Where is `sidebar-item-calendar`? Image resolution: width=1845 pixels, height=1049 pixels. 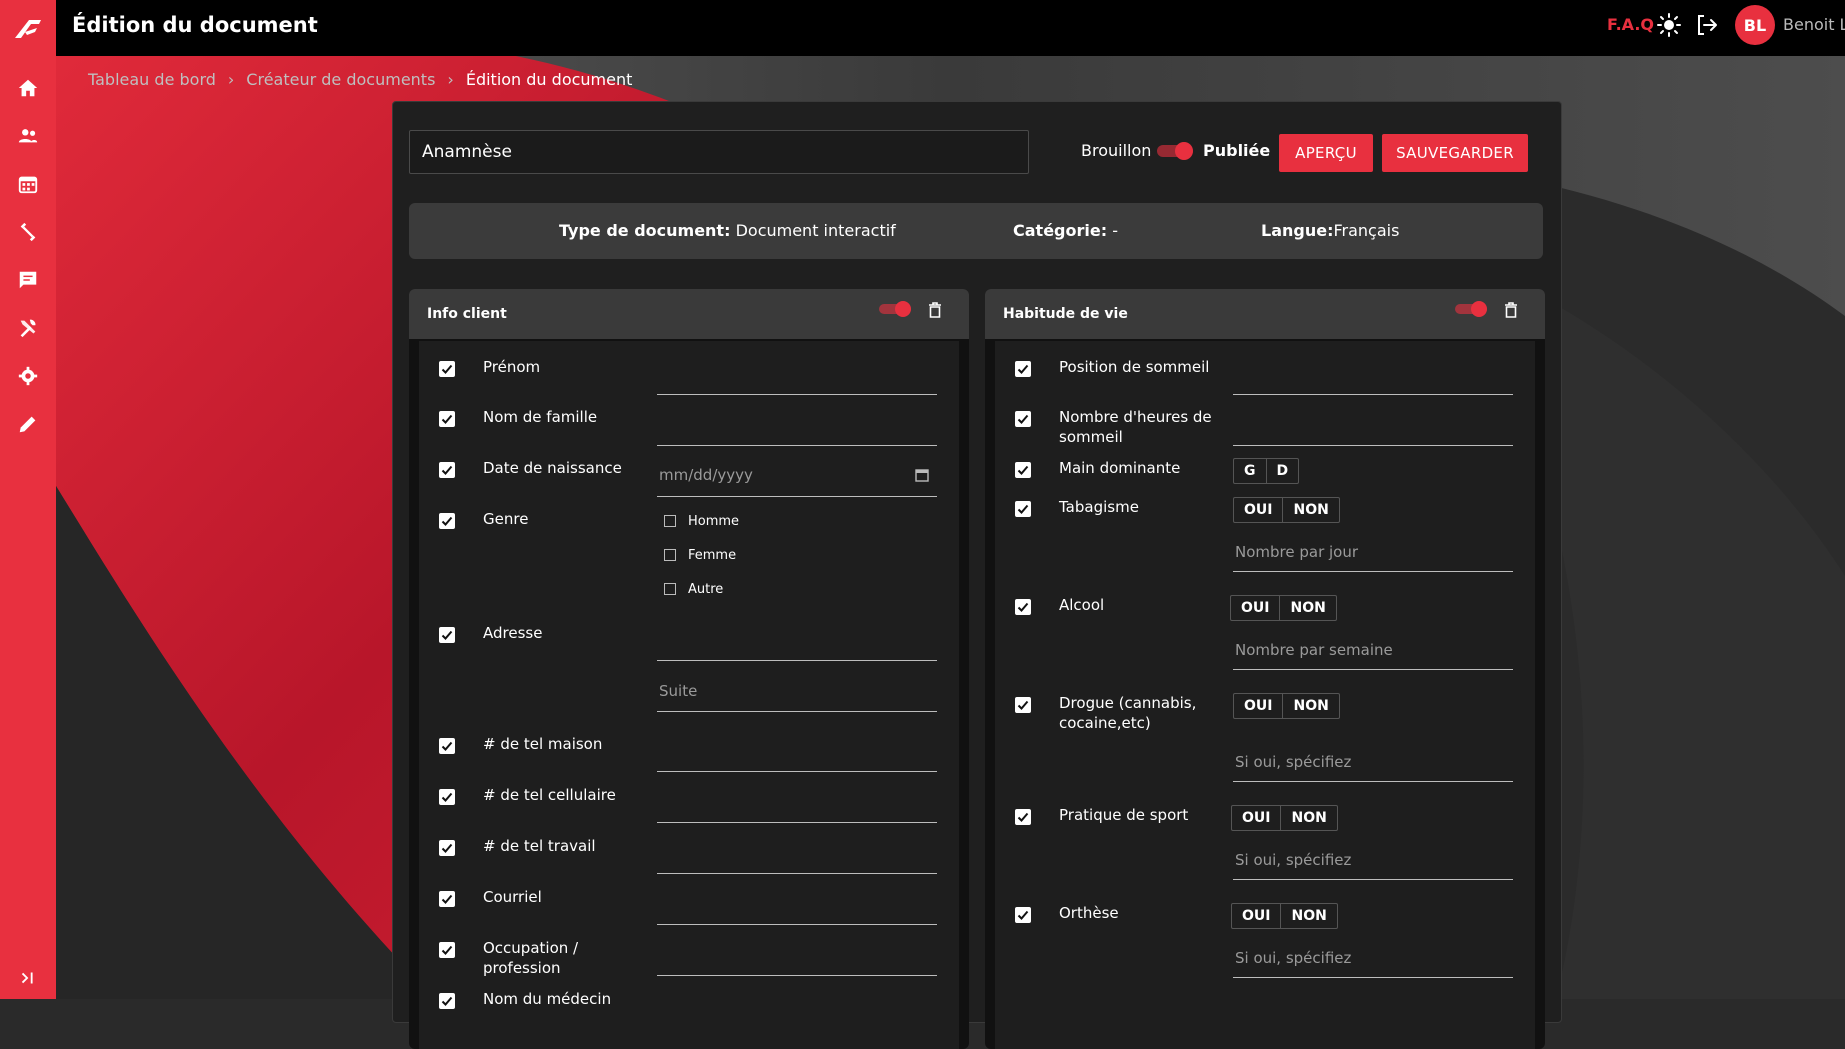 sidebar-item-calendar is located at coordinates (28, 184).